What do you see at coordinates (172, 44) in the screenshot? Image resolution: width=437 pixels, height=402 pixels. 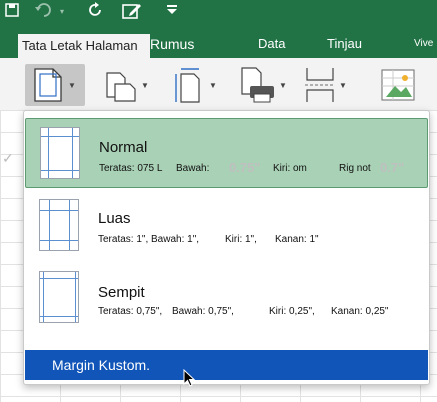 I see `tab-formulas: Rumus` at bounding box center [172, 44].